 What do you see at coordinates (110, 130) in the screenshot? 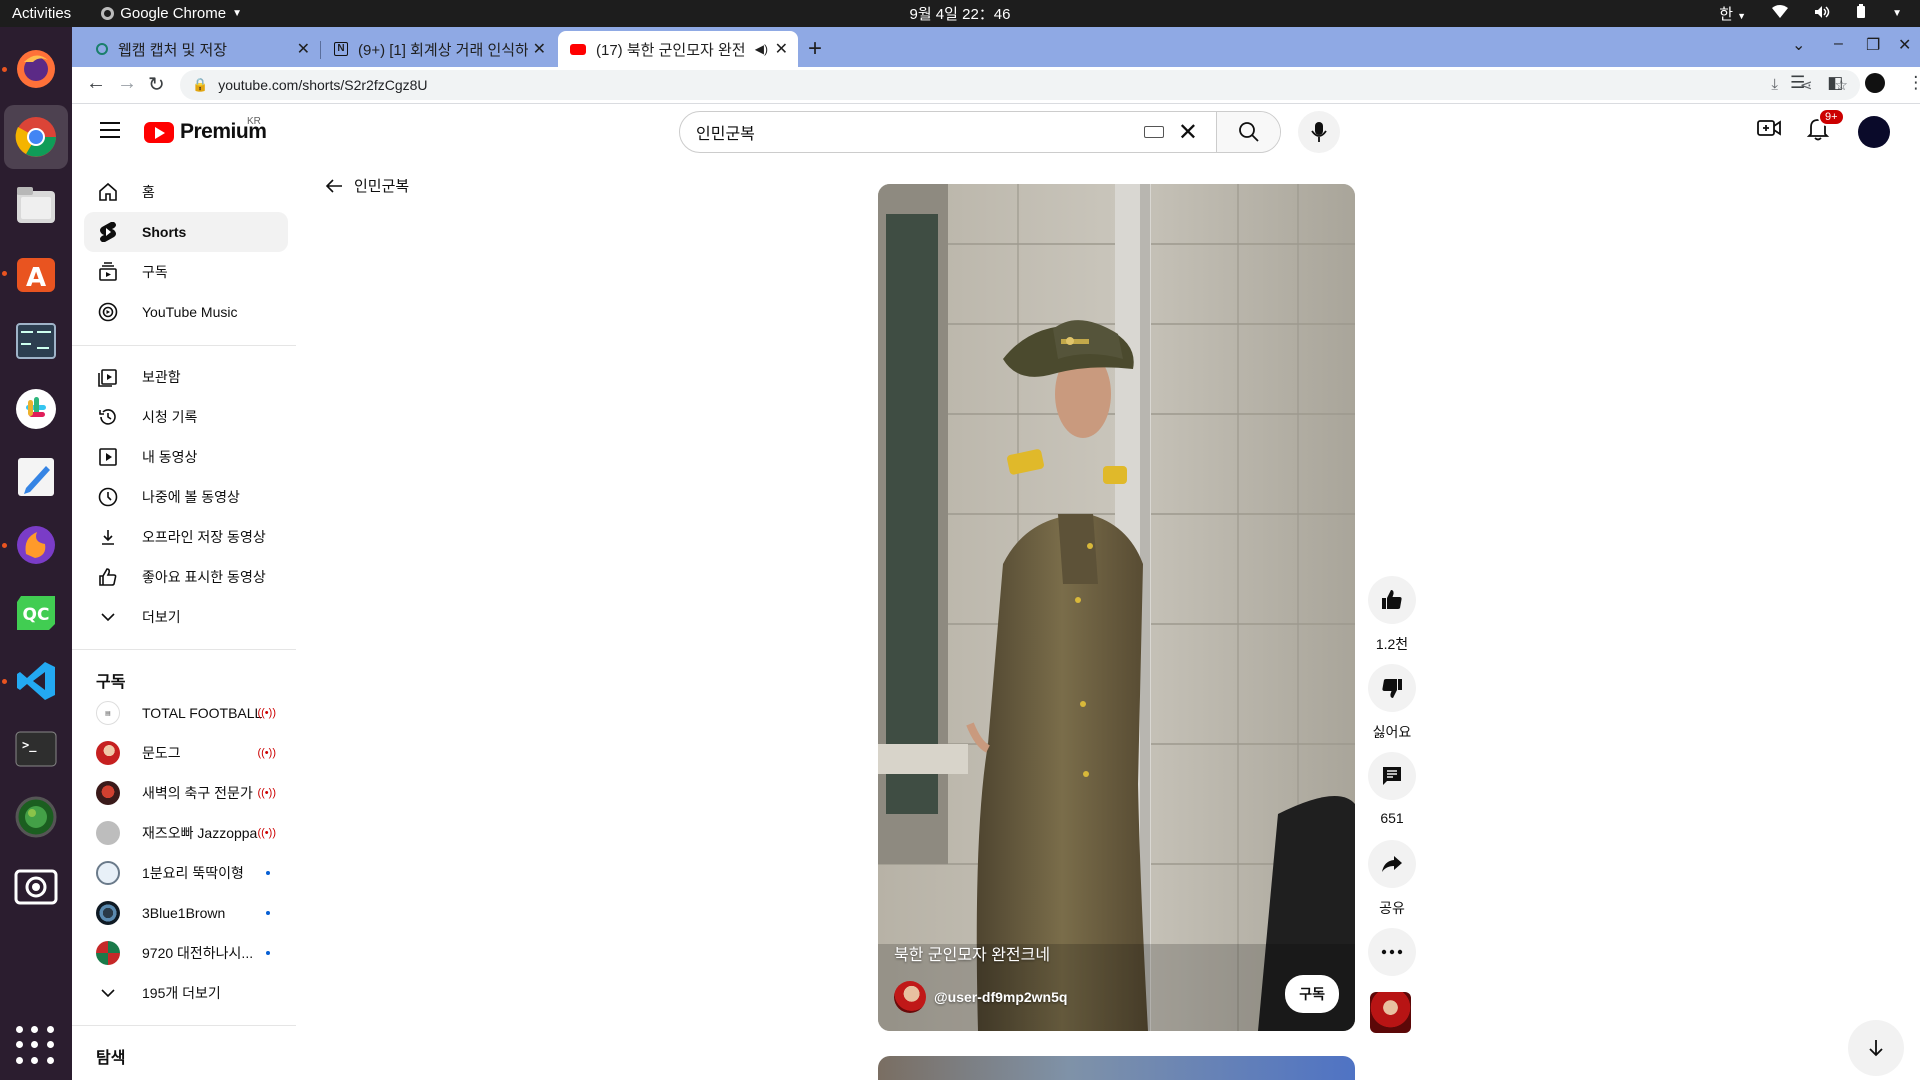
I see `hamburger-menu-icon` at bounding box center [110, 130].